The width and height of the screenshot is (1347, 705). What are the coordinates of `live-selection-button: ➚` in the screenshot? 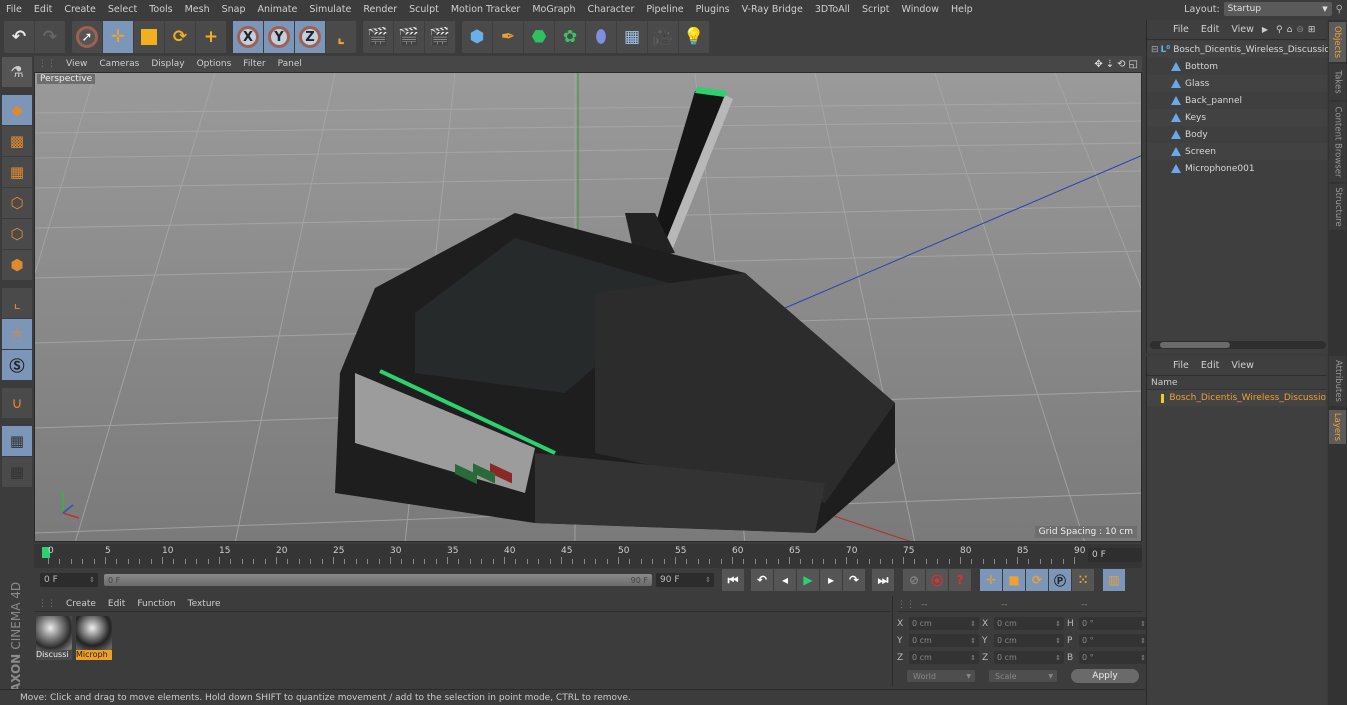 It's located at (87, 37).